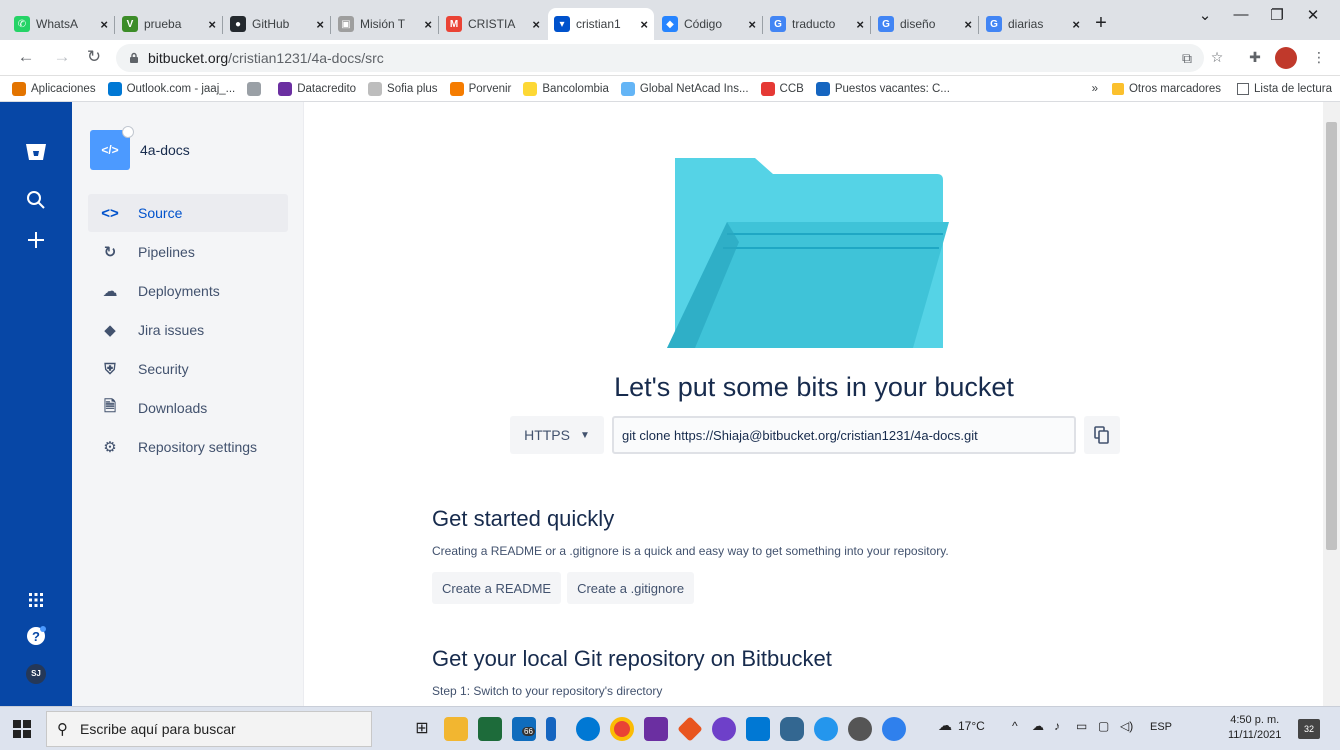  What do you see at coordinates (925, 24) in the screenshot?
I see `browser-tab: Gdiseño ×` at bounding box center [925, 24].